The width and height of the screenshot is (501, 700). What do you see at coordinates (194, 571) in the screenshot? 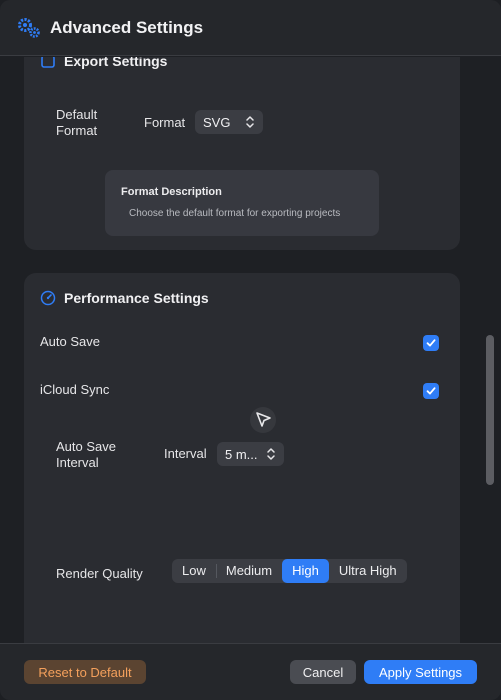
I see `render-quality-option-low: Low` at bounding box center [194, 571].